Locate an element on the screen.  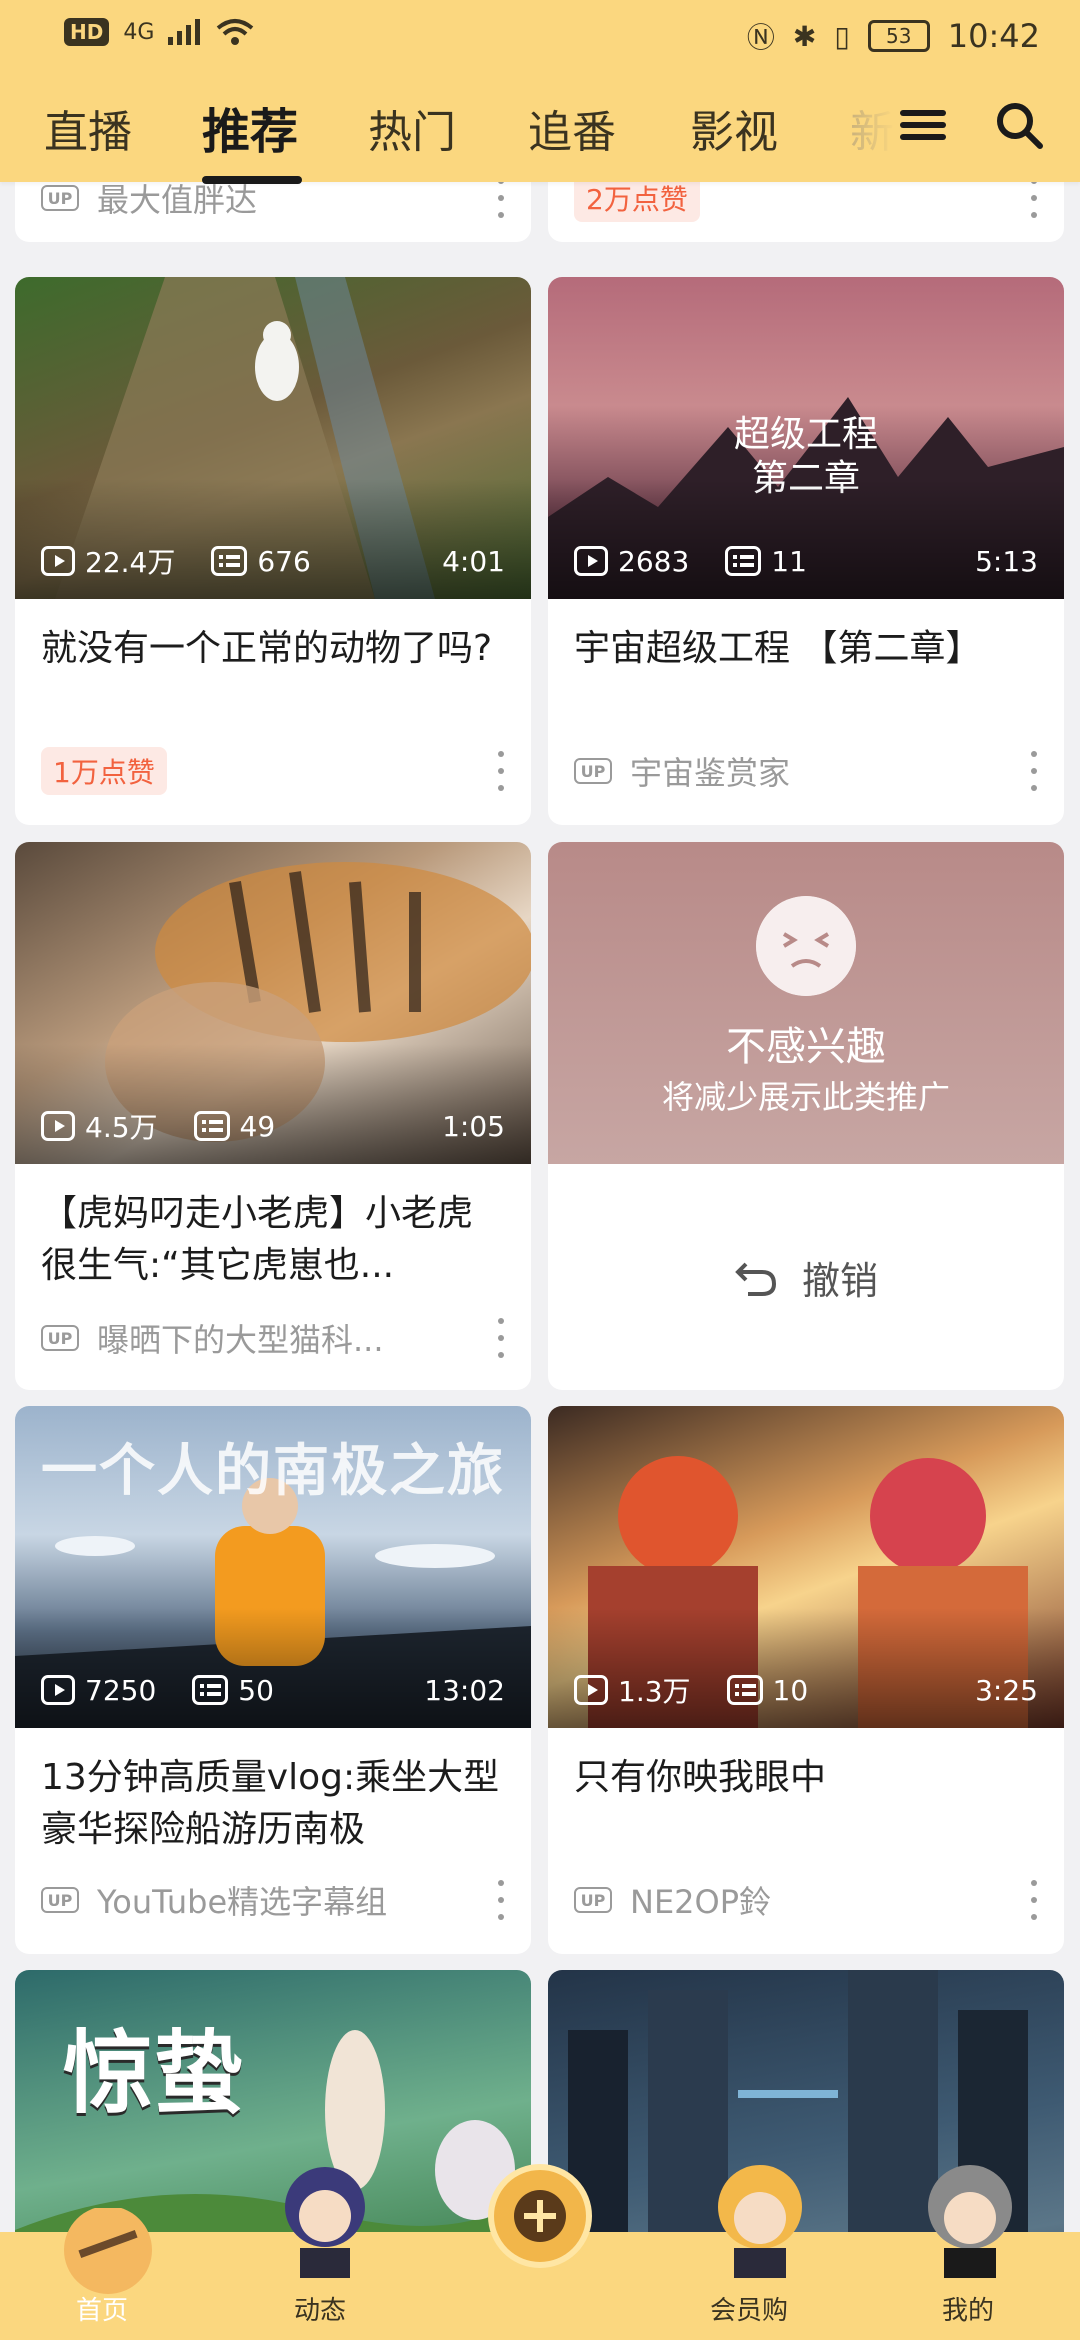
duration: 4:01 is located at coordinates (473, 561).